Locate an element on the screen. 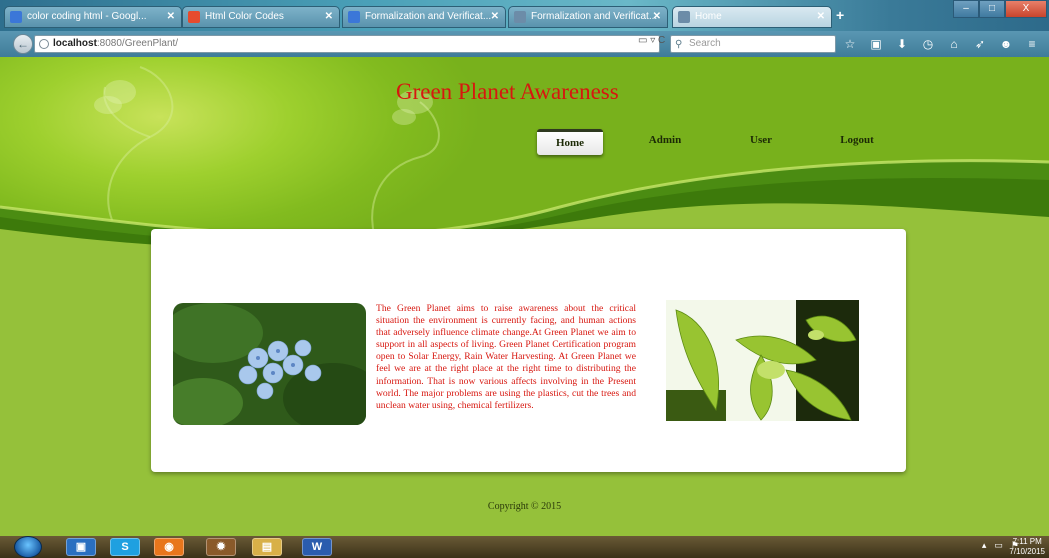 This screenshot has width=1049, height=558. nav-user: User is located at coordinates (761, 142).